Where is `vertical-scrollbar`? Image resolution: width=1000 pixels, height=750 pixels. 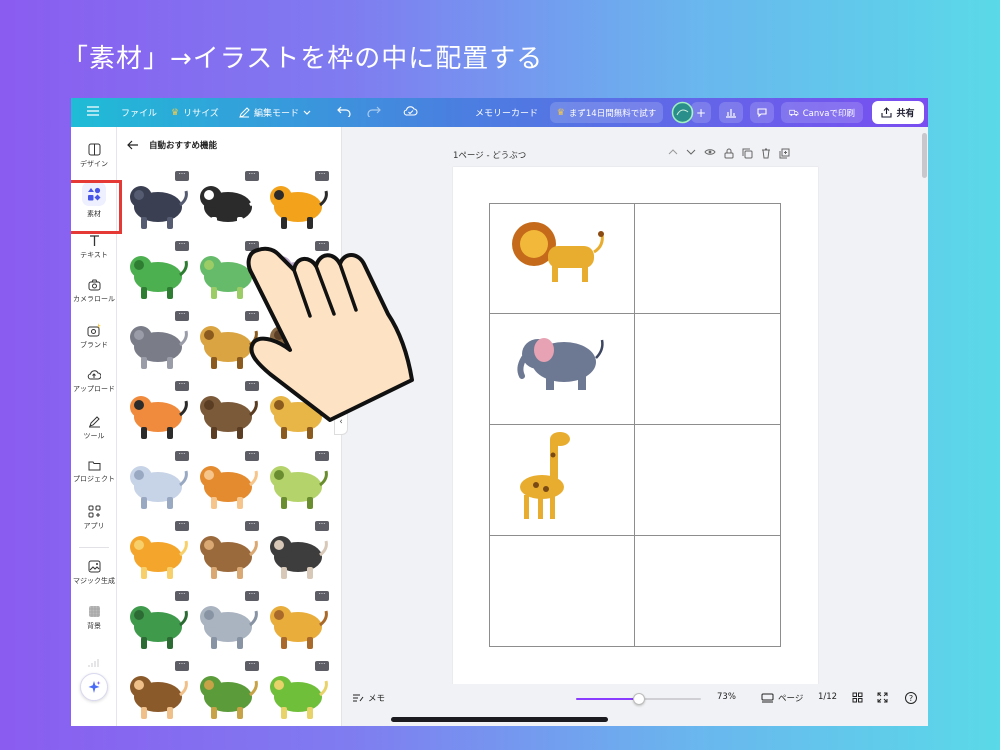 vertical-scrollbar is located at coordinates (924, 155).